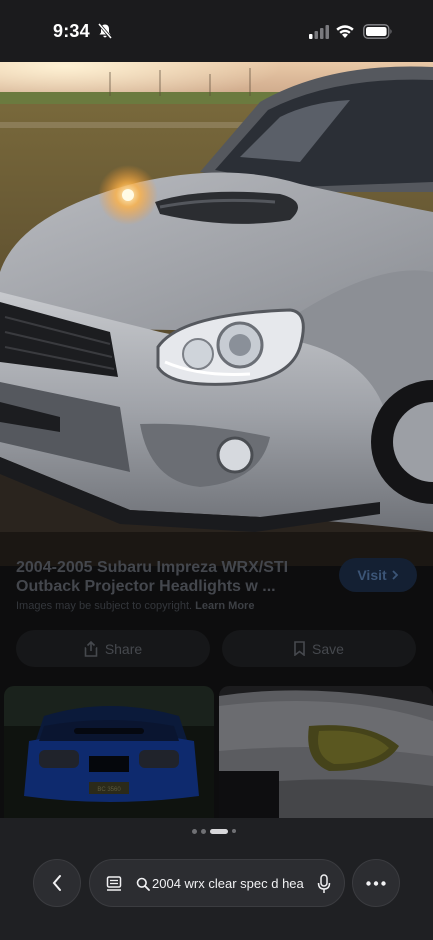 Image resolution: width=433 pixels, height=940 pixels. Describe the element at coordinates (395, 575) in the screenshot. I see `chevron-right-icon` at that location.